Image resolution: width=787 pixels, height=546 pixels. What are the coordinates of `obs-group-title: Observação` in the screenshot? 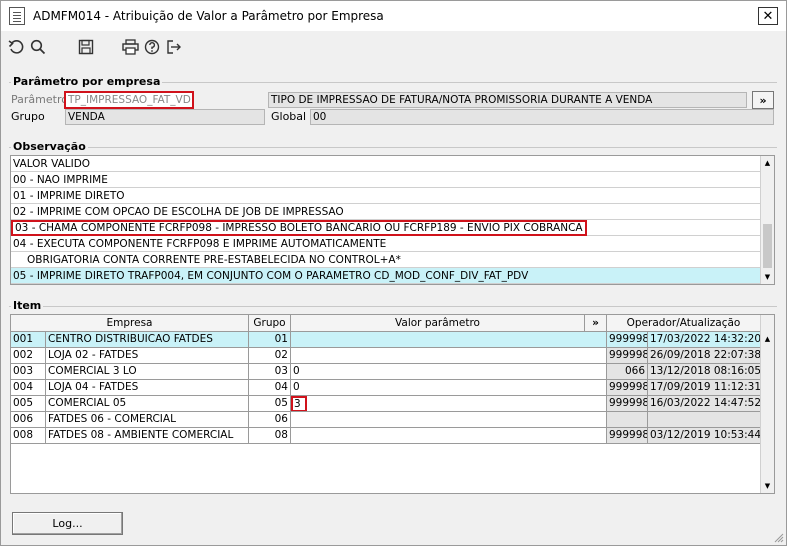 It's located at (49, 146).